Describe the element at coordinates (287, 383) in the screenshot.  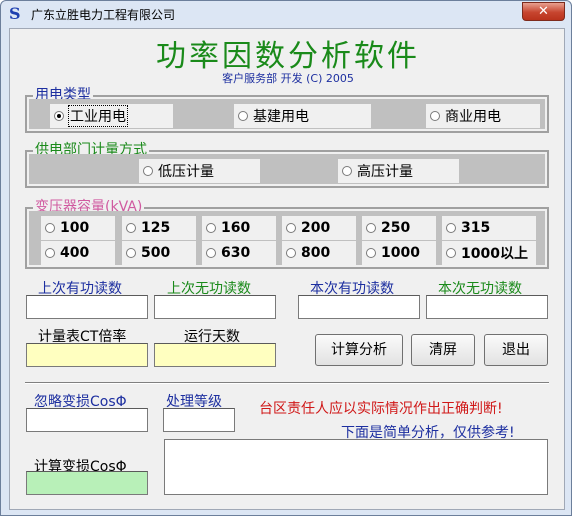
I see `section-divider` at that location.